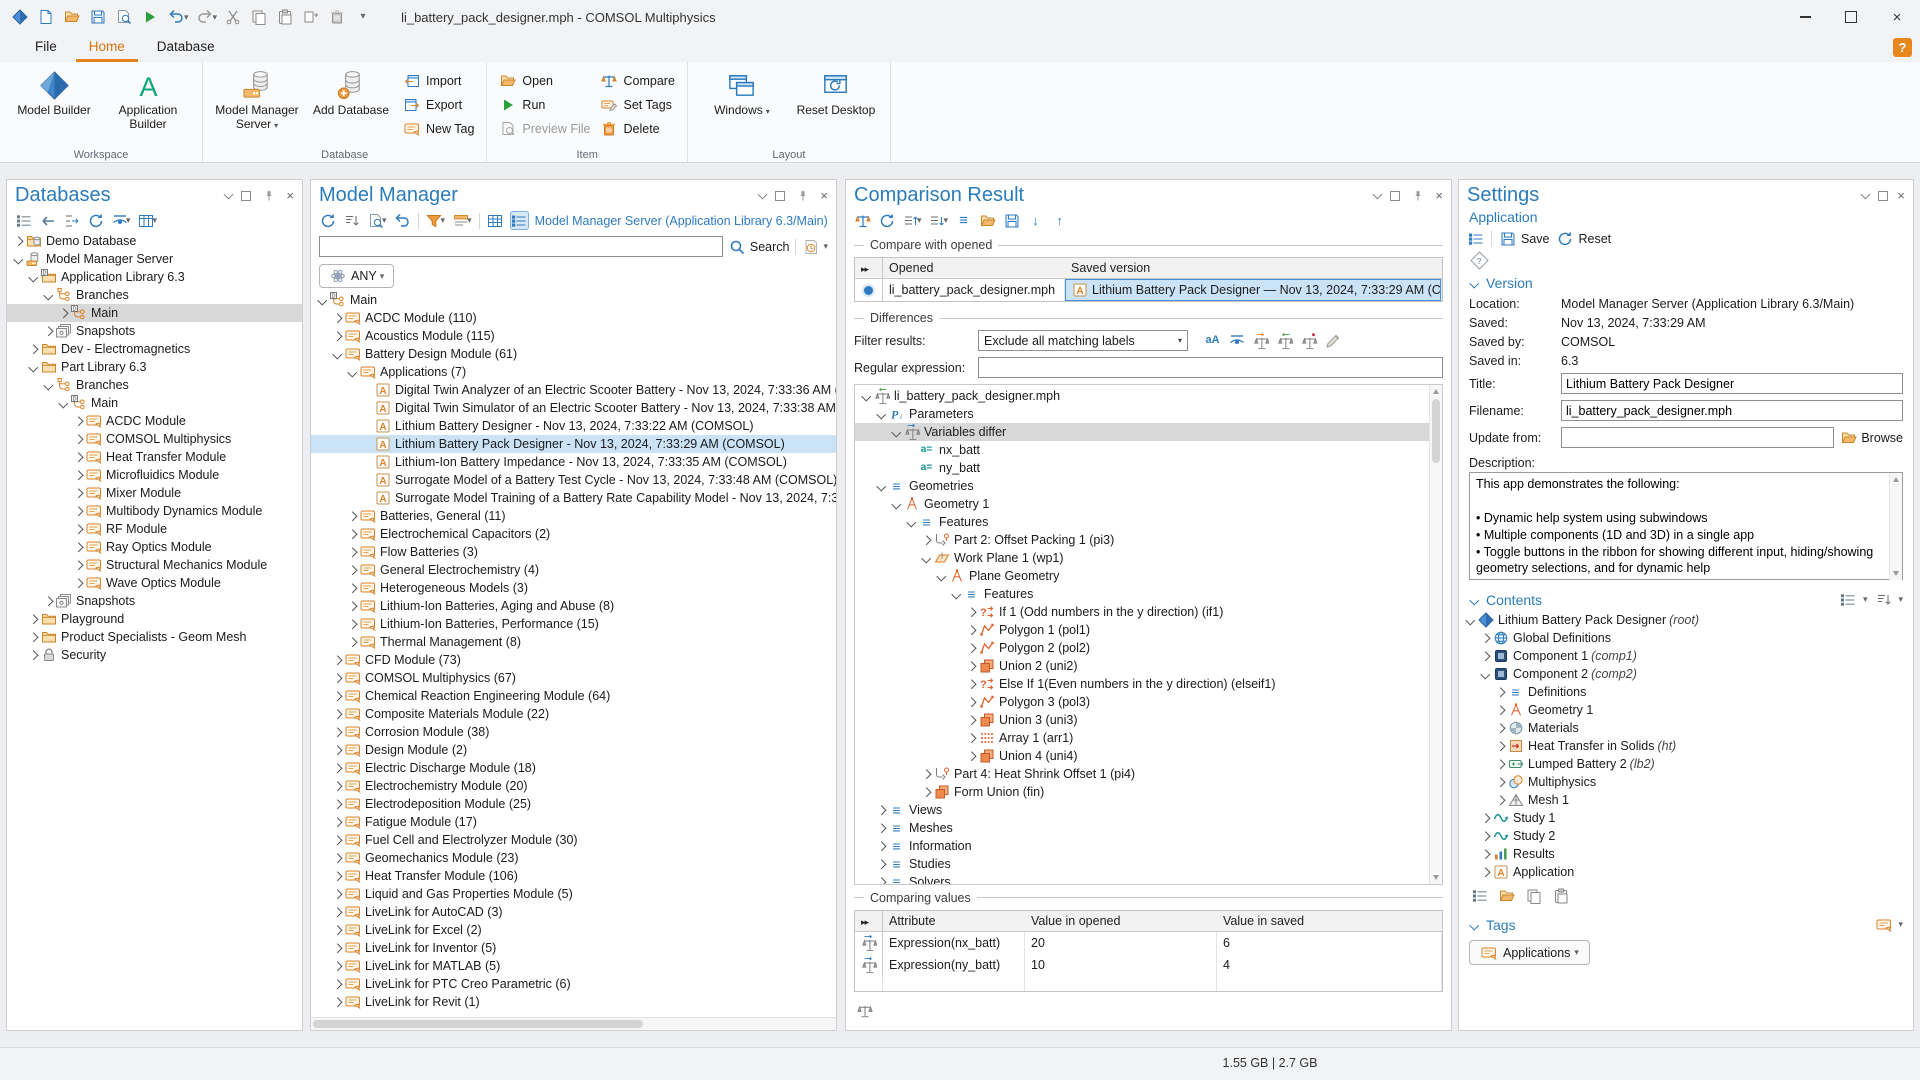 The height and width of the screenshot is (1080, 1920). What do you see at coordinates (1871, 437) in the screenshot?
I see `browse-button: Browse` at bounding box center [1871, 437].